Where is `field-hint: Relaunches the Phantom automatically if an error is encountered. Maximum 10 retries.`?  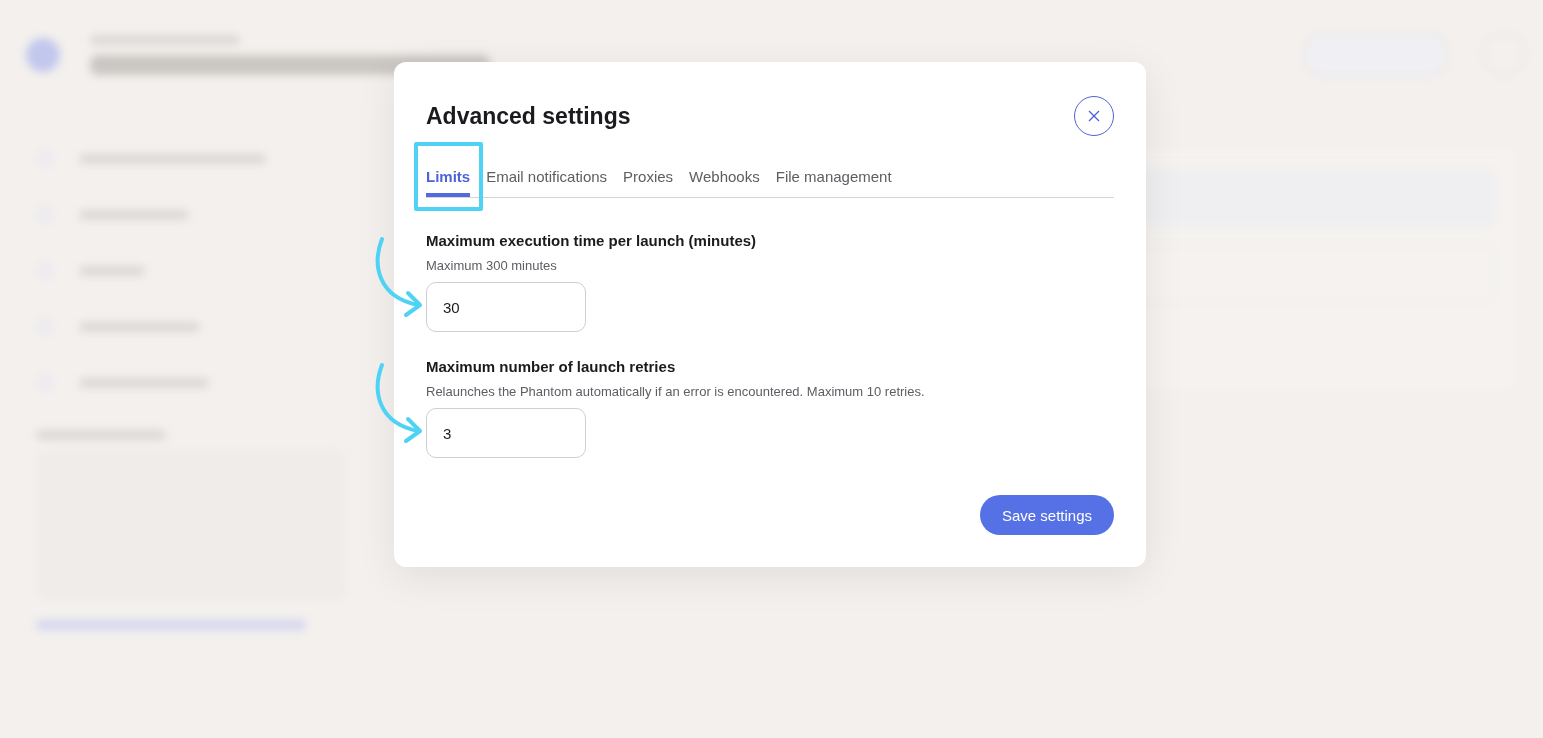 field-hint: Relaunches the Phantom automatically if an error is encountered. Maximum 10 retries. is located at coordinates (676, 391).